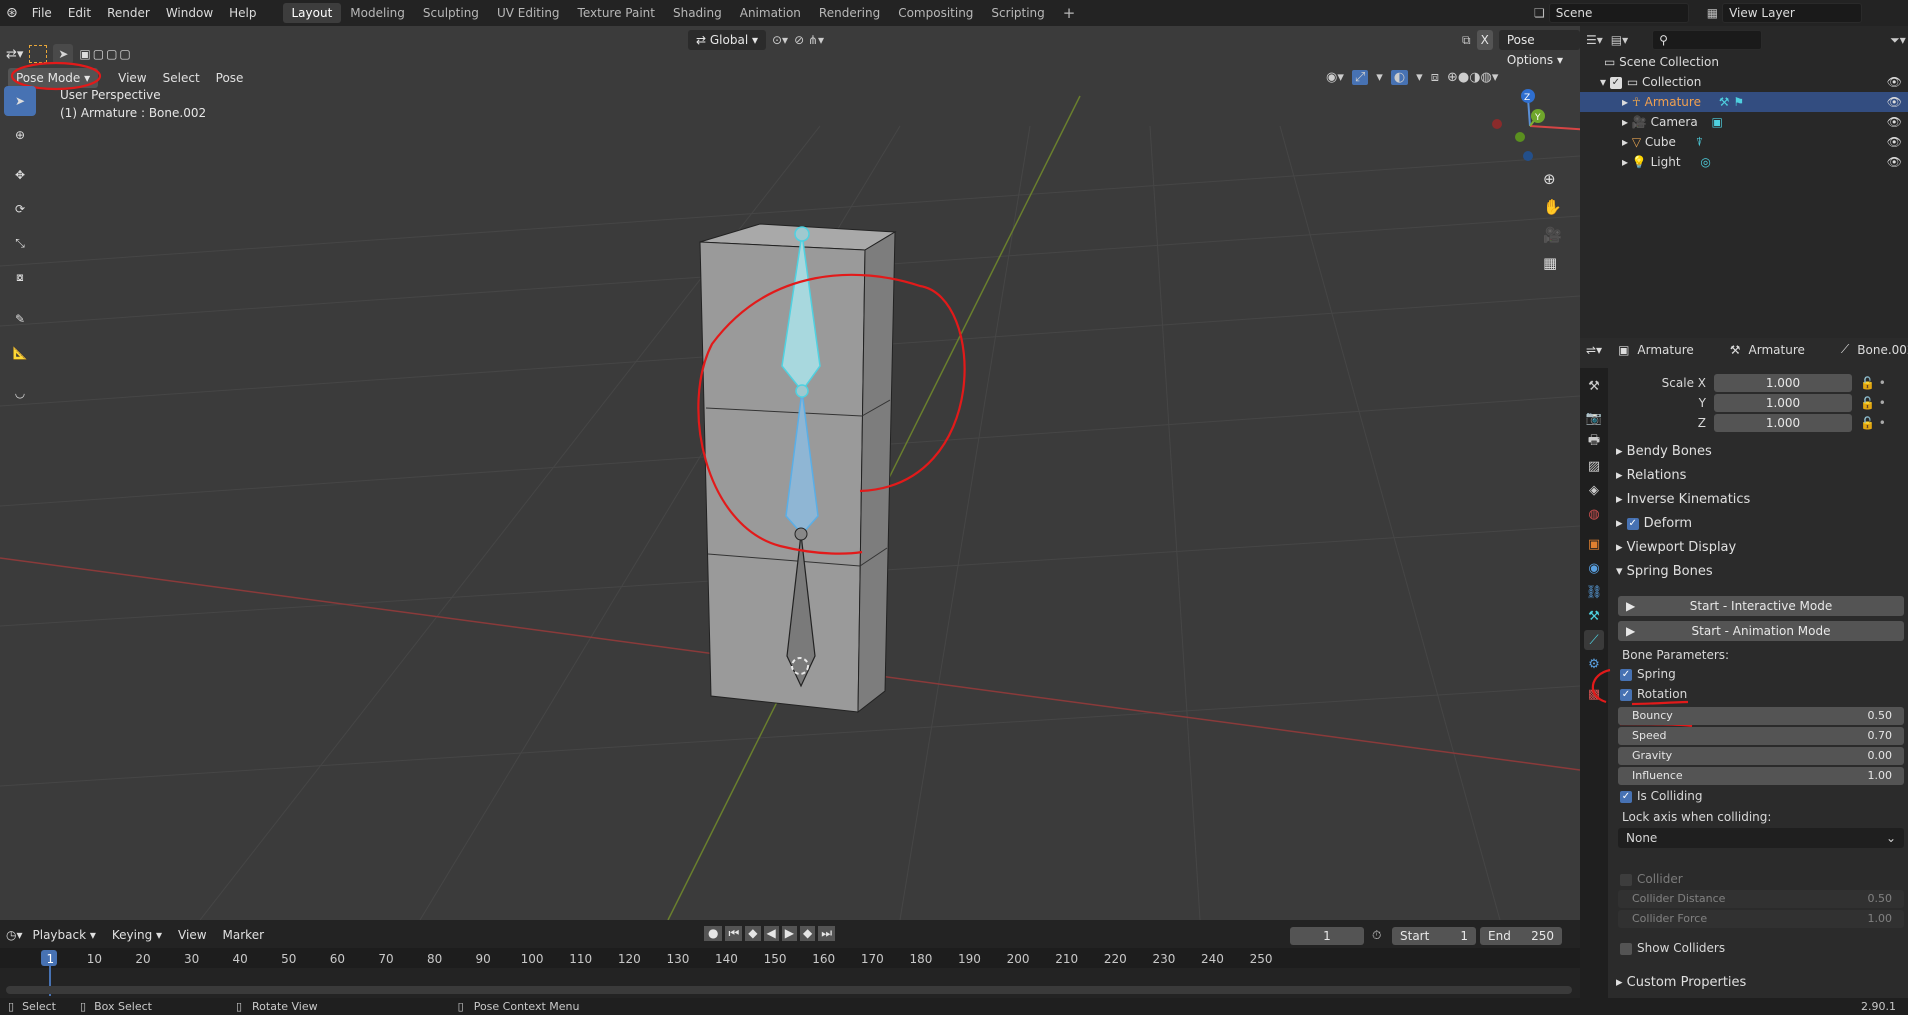 The image size is (1908, 1015). What do you see at coordinates (1594, 514) in the screenshot?
I see `world-tab-icon: ◍` at bounding box center [1594, 514].